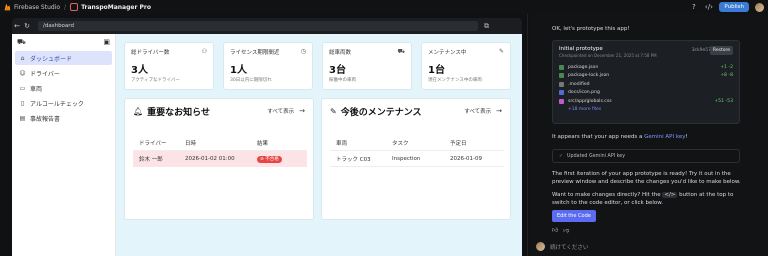  Describe the element at coordinates (21, 41) in the screenshot. I see `truck-logo-icon: ⛟` at that location.